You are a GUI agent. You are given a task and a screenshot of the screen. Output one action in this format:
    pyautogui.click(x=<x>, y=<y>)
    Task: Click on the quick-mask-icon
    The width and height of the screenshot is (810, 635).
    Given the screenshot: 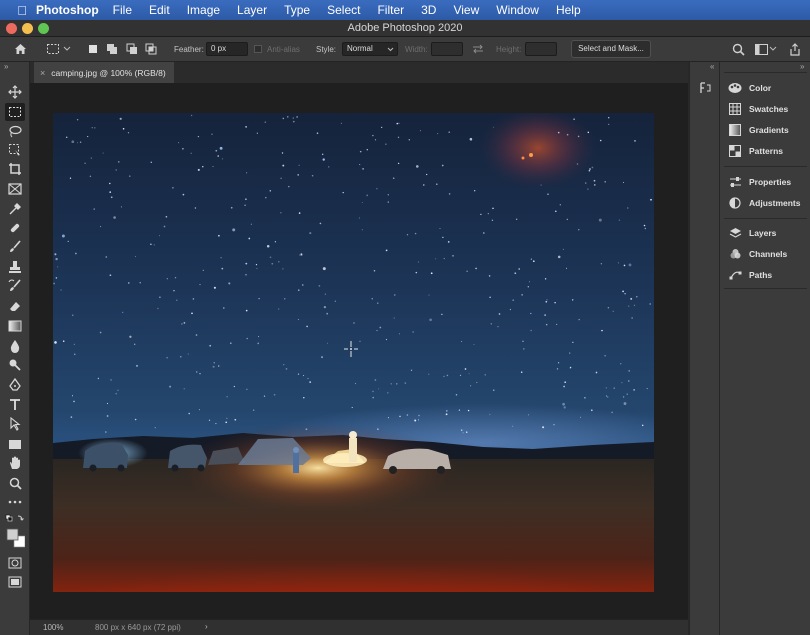 What is the action you would take?
    pyautogui.click(x=15, y=563)
    